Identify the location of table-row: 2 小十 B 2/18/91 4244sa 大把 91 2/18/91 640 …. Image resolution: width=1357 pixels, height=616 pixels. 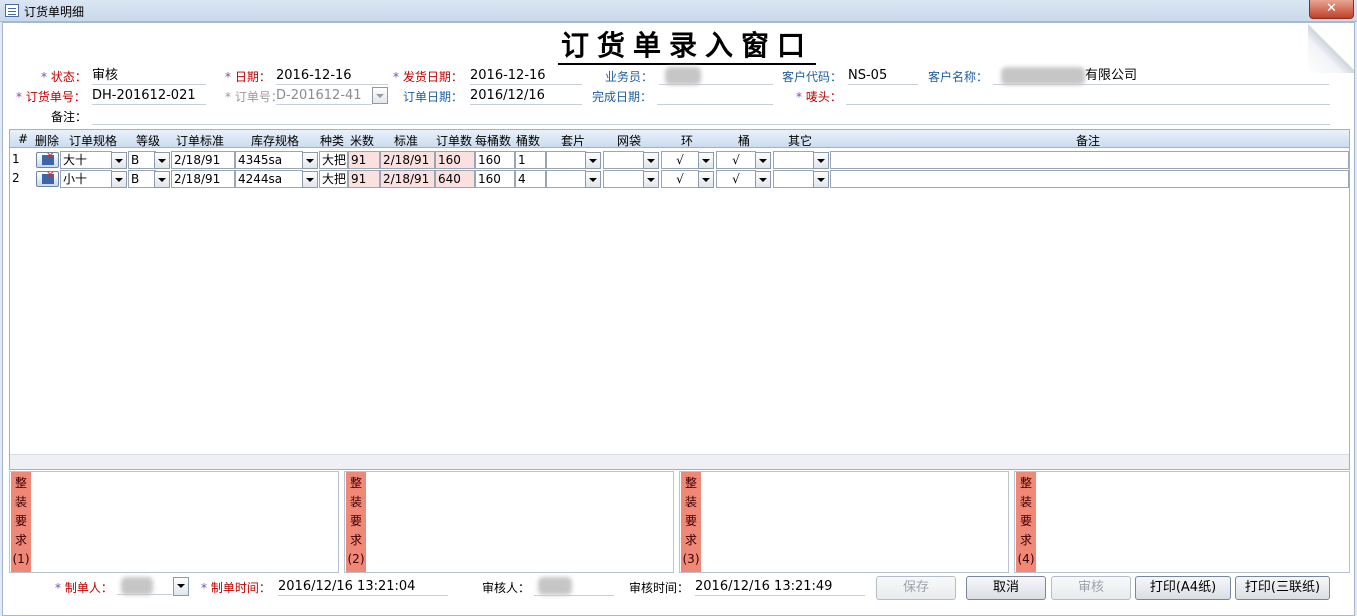
(679, 179).